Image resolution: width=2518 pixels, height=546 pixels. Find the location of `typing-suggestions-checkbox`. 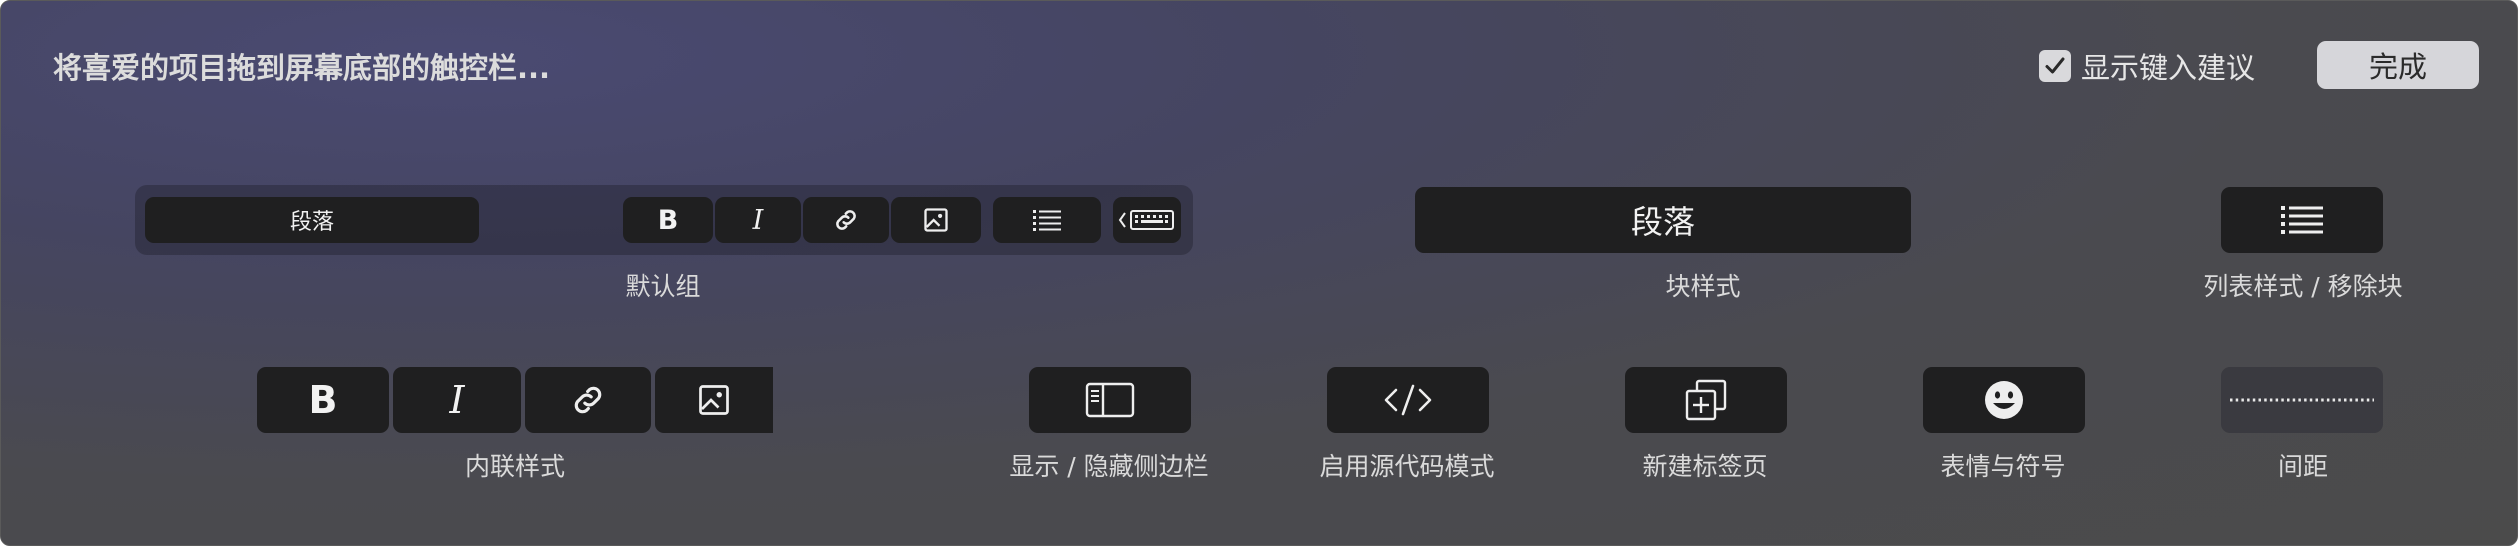

typing-suggestions-checkbox is located at coordinates (2055, 66).